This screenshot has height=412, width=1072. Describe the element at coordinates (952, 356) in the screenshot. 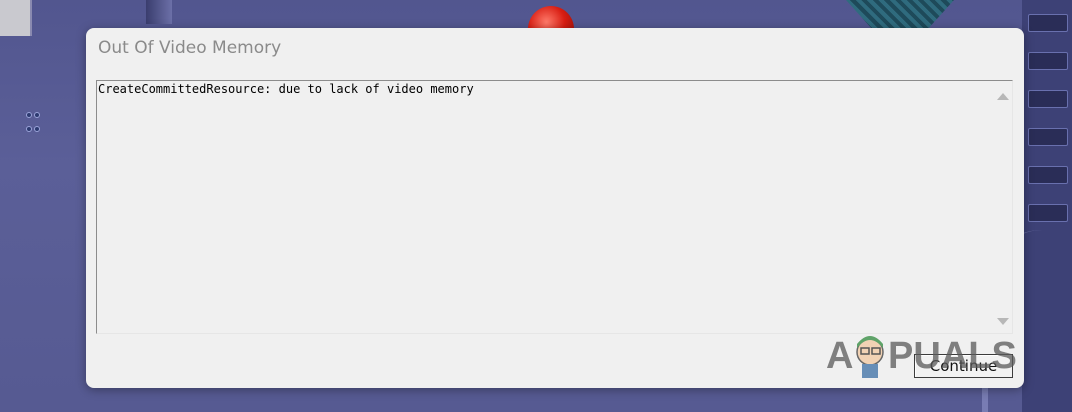

I see `svg-text: PUALS` at that location.